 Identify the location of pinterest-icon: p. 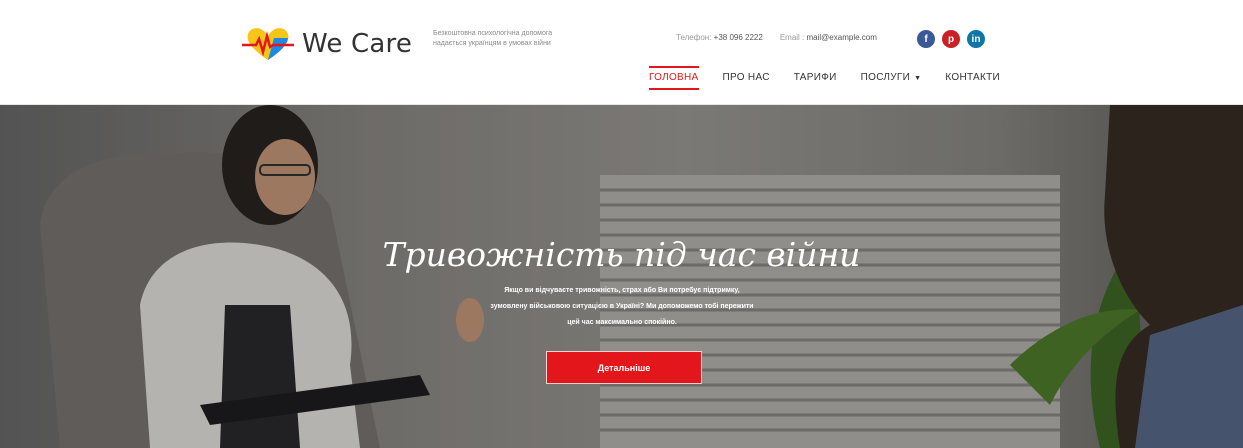
(951, 39).